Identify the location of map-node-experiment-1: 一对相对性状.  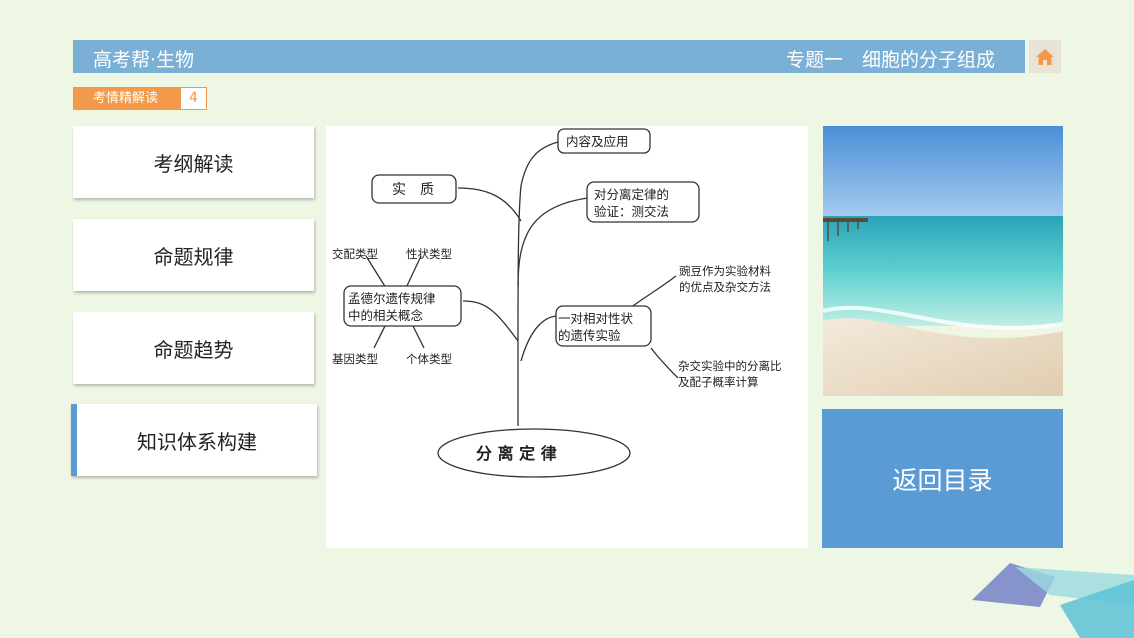
(596, 318).